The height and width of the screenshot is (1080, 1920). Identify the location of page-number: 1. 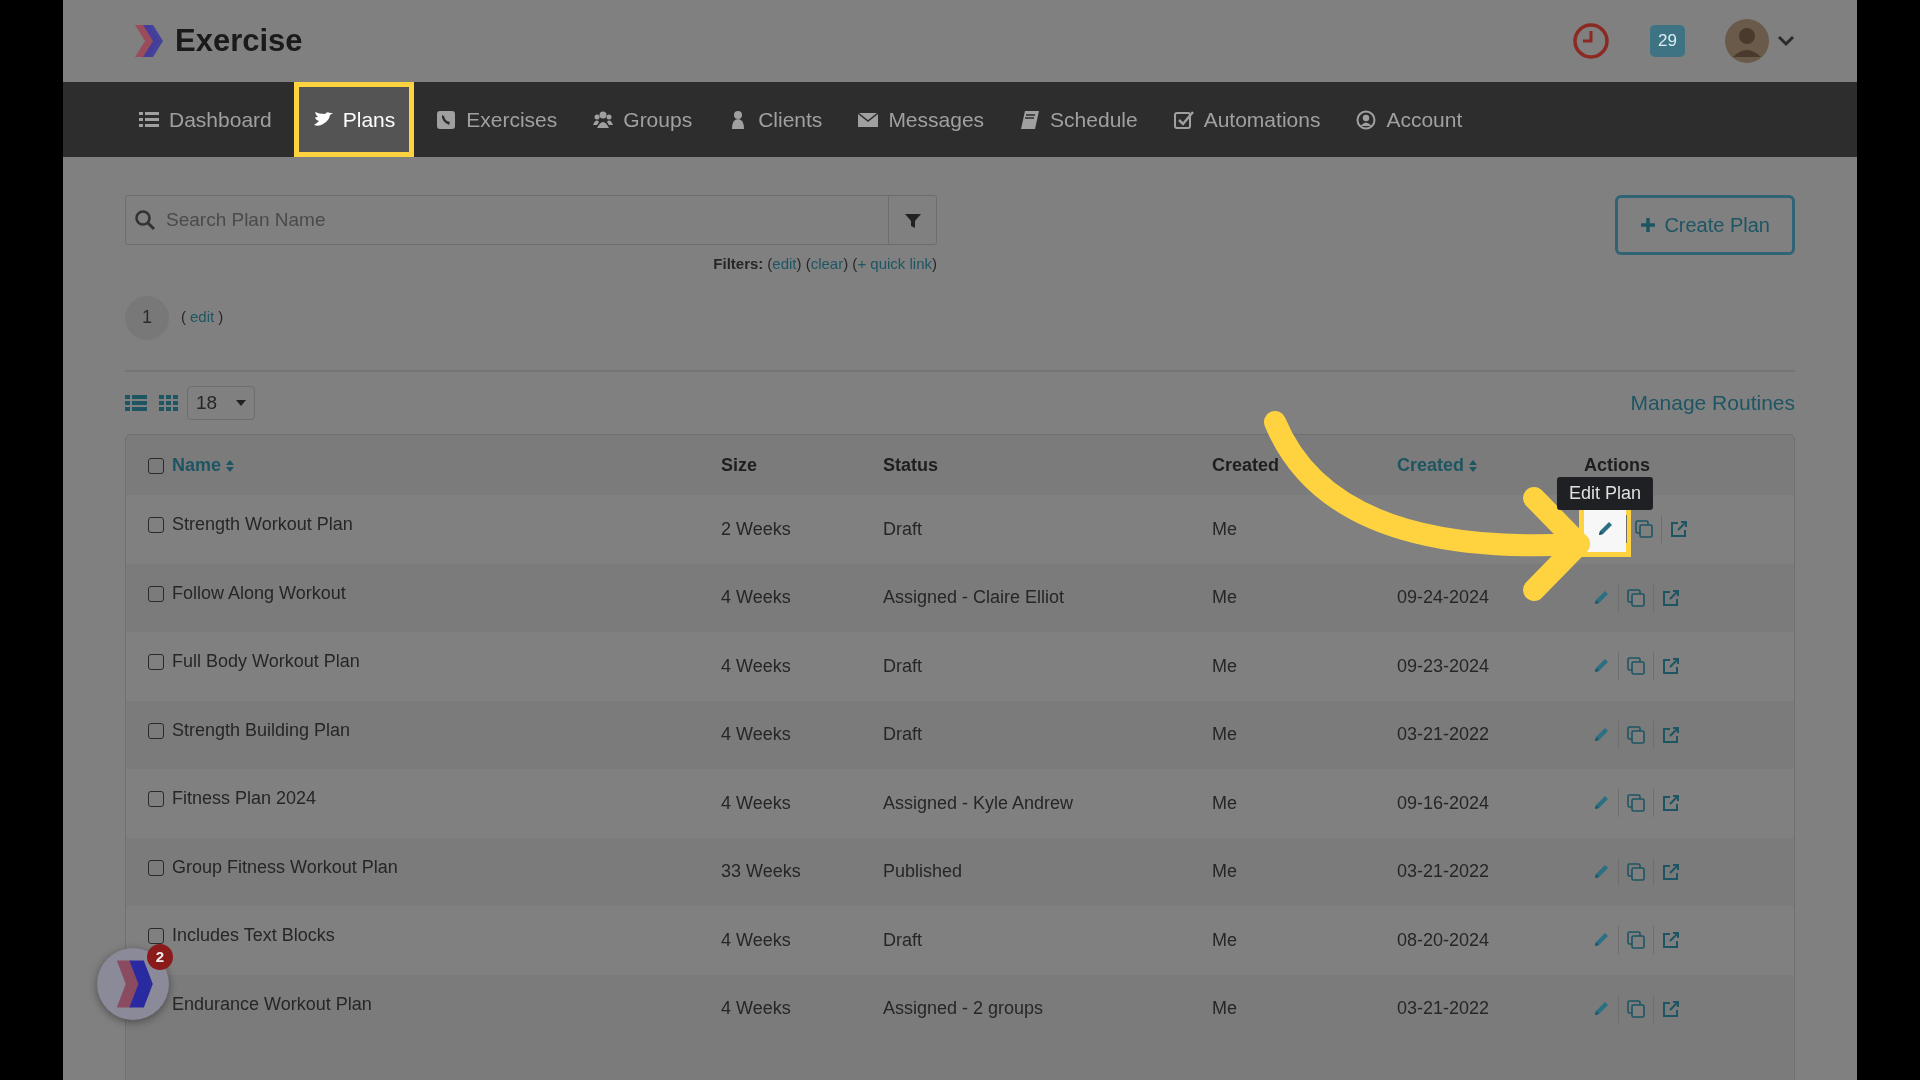
(147, 317).